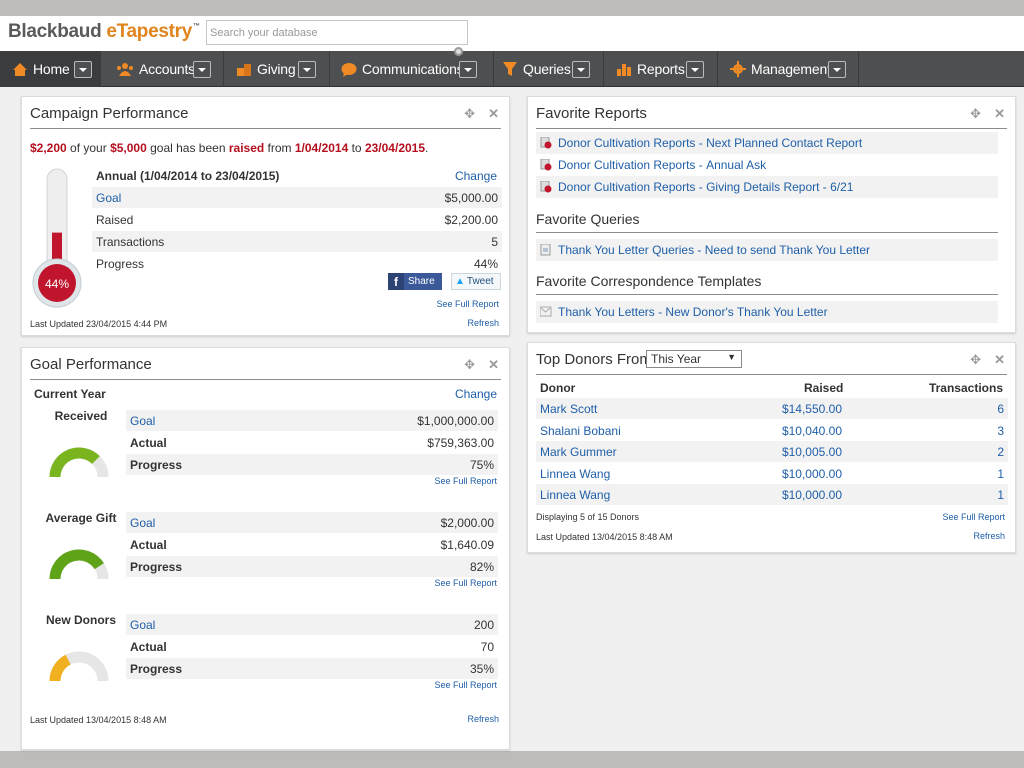 The width and height of the screenshot is (1024, 768). Describe the element at coordinates (188, 176) in the screenshot. I see `annual-heading: Annual (1/04/2014 to 23/04/2015)` at that location.